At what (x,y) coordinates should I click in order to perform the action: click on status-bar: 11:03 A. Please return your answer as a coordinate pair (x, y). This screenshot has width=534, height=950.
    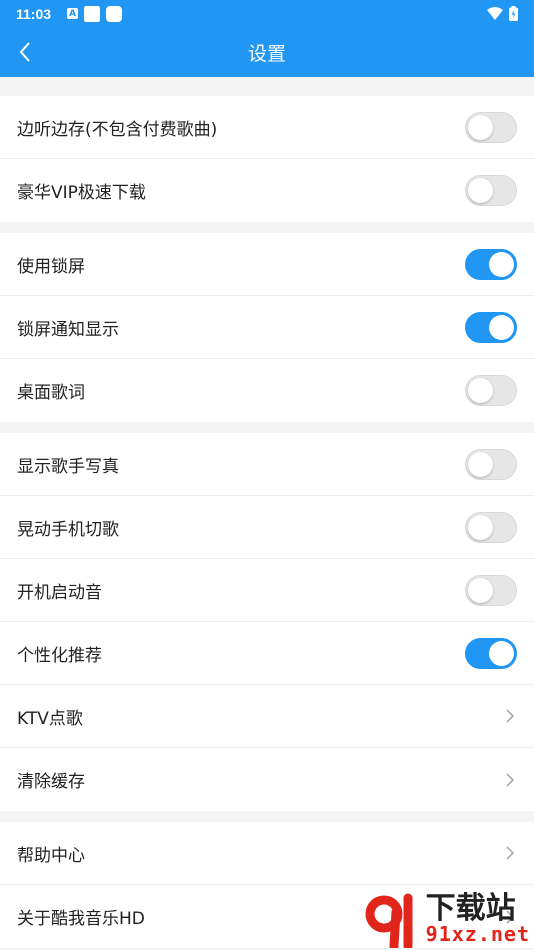
    Looking at the image, I should click on (267, 13).